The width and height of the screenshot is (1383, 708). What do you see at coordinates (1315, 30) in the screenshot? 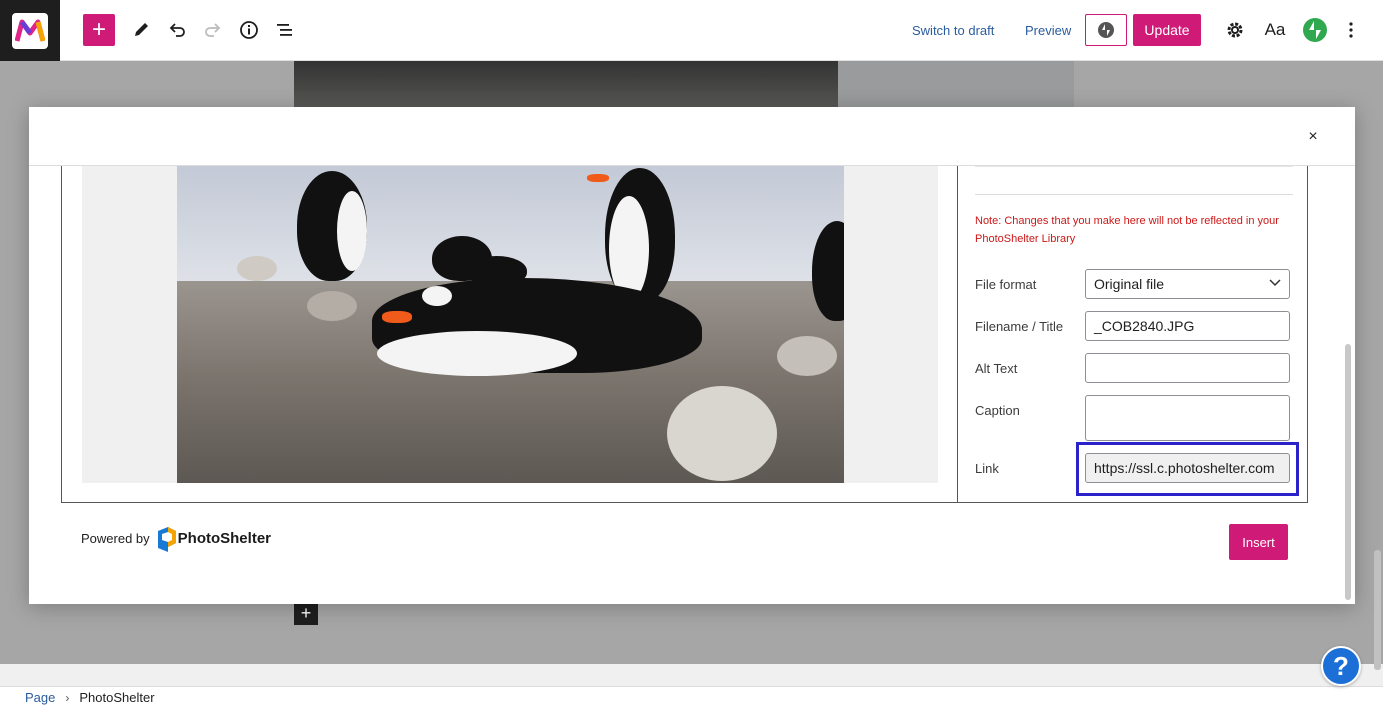
I see `jetpack-green-icon` at bounding box center [1315, 30].